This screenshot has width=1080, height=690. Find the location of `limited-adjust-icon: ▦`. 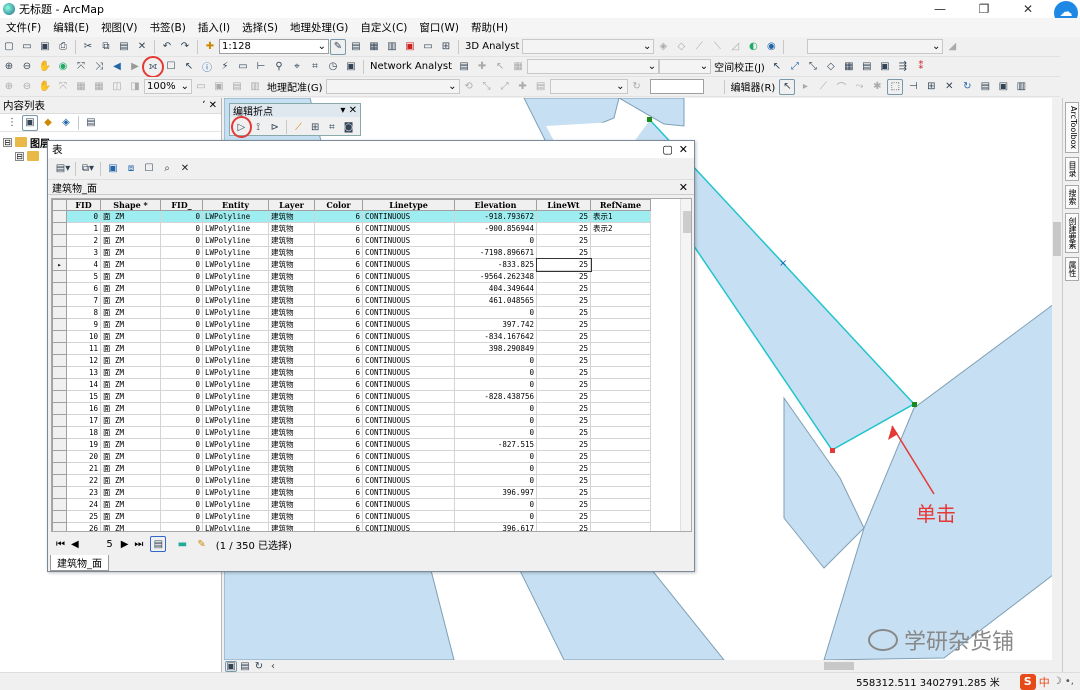

limited-adjust-icon: ▦ is located at coordinates (849, 67).